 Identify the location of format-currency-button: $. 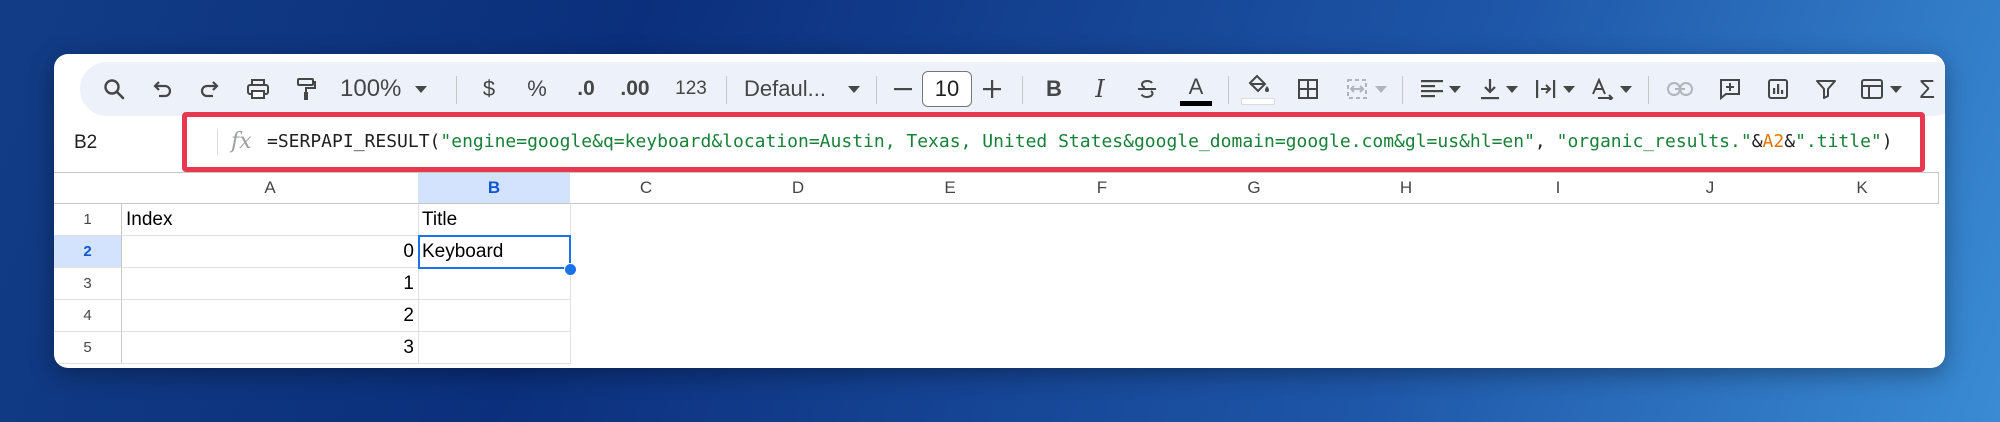
(489, 89).